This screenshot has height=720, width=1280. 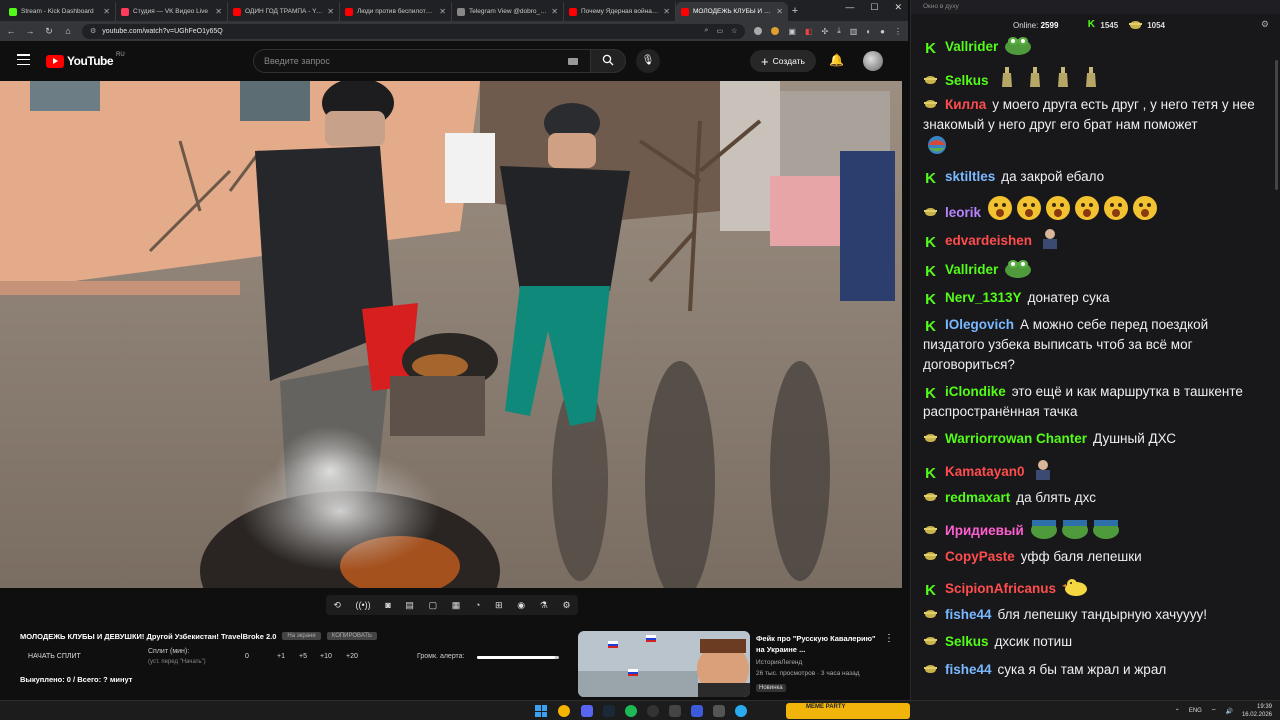 What do you see at coordinates (836, 60) in the screenshot?
I see `notifications-bell-icon: 🔔` at bounding box center [836, 60].